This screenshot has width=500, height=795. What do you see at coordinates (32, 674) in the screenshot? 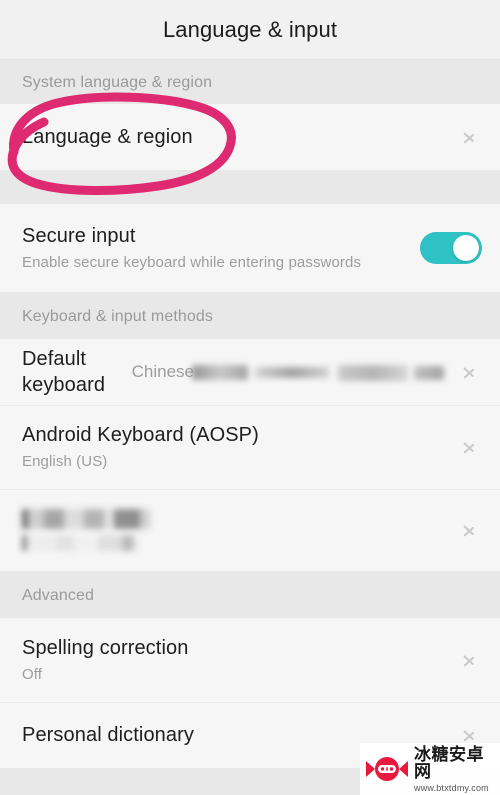
I see `row-subtitle-spelling-correction: Off` at bounding box center [32, 674].